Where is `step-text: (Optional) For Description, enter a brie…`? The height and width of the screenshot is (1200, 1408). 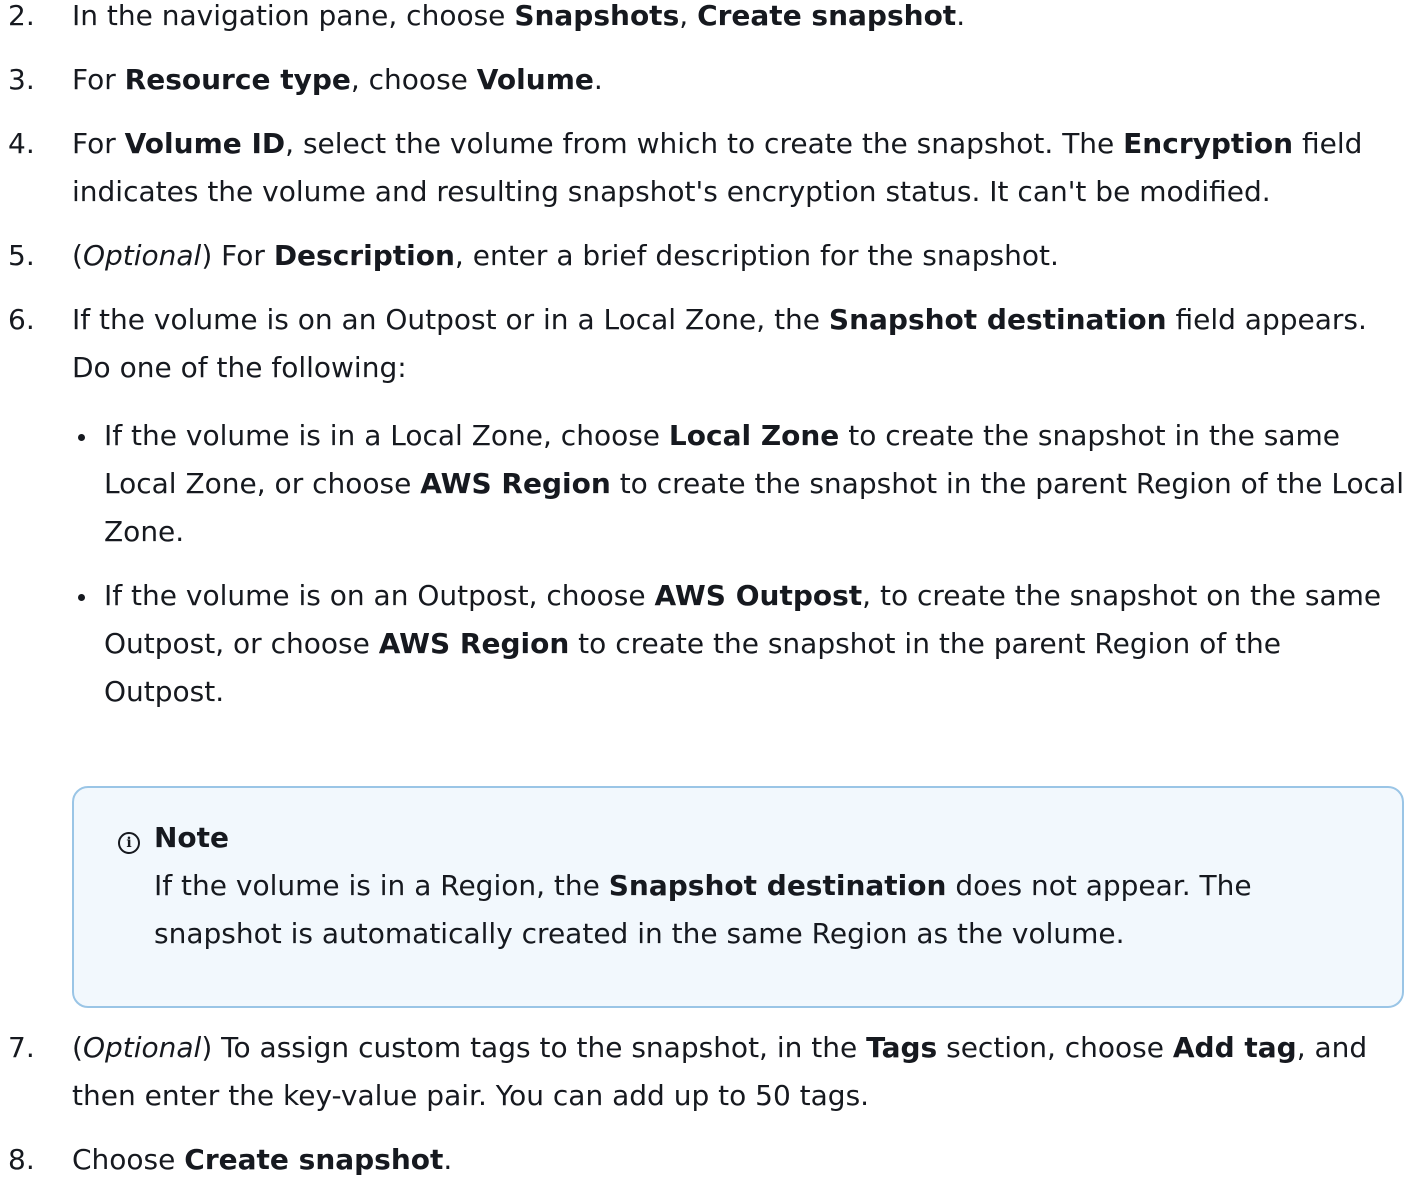
step-text: (Optional) For Description, enter a brie… is located at coordinates (565, 255).